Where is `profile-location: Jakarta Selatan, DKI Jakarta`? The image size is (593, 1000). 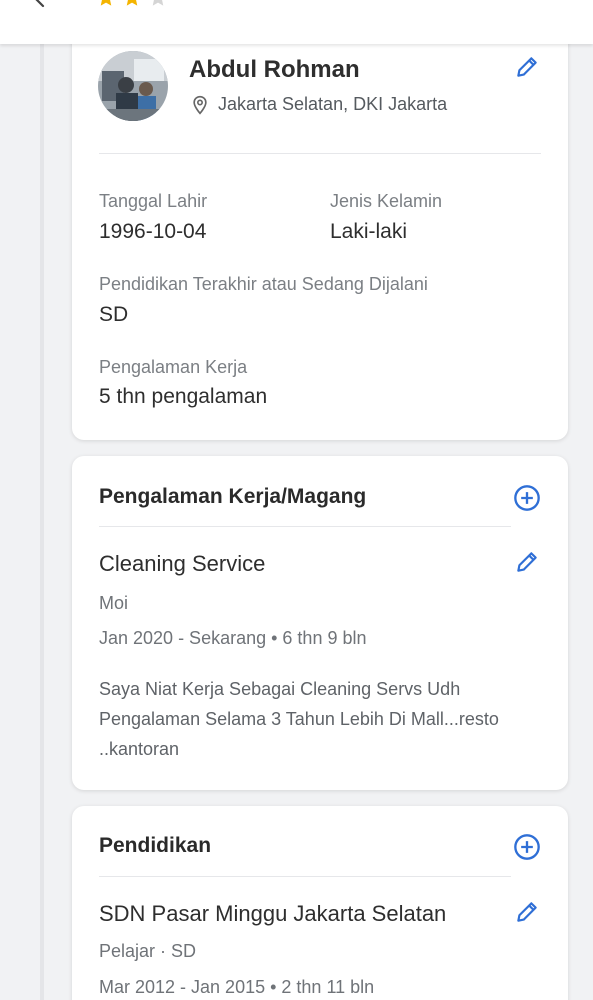 profile-location: Jakarta Selatan, DKI Jakarta is located at coordinates (333, 104).